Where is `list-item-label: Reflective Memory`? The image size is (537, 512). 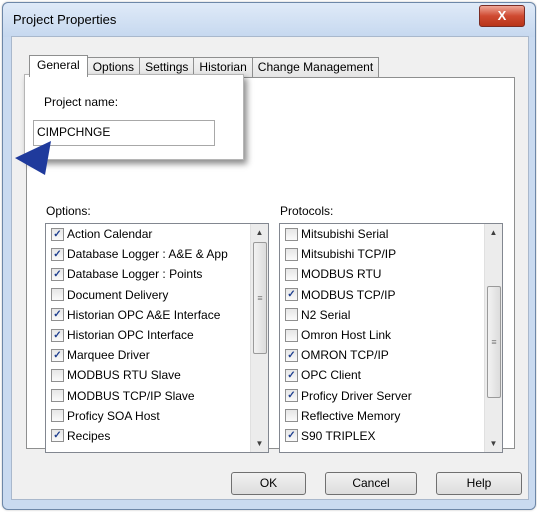 list-item-label: Reflective Memory is located at coordinates (351, 415).